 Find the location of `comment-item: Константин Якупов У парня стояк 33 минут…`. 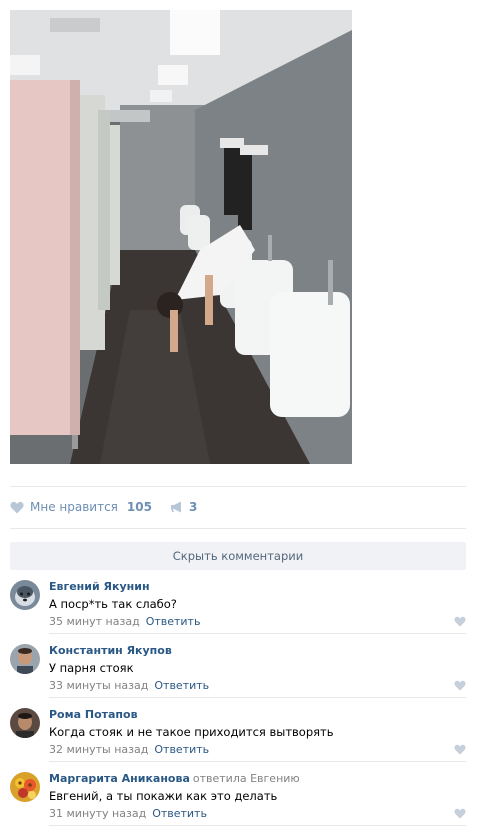

comment-item: Константин Якупов У парня стояк 33 минут… is located at coordinates (238, 667).